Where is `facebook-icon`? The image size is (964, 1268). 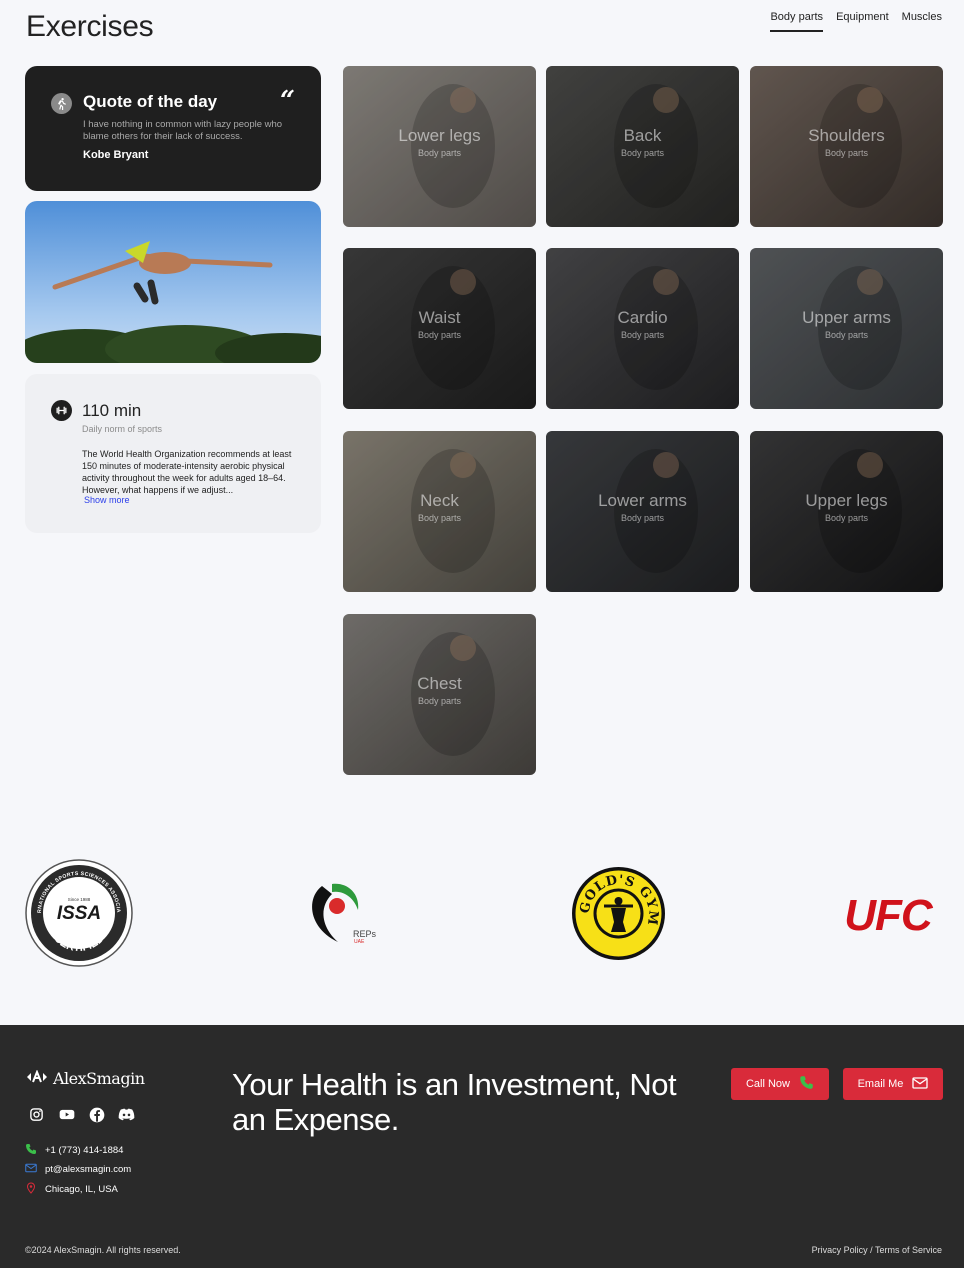
facebook-icon is located at coordinates (96, 1114).